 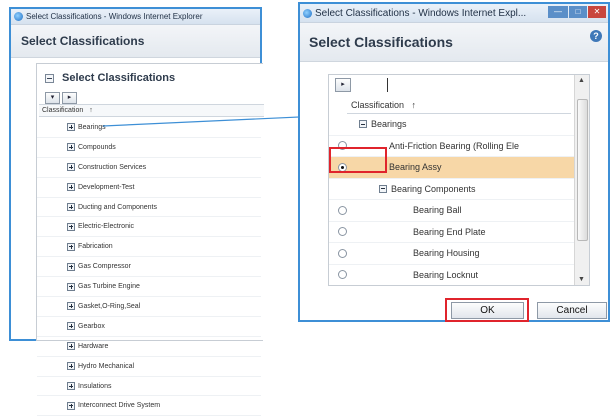 What do you see at coordinates (454, 42) in the screenshot?
I see `right-page-title: Select Classifications` at bounding box center [454, 42].